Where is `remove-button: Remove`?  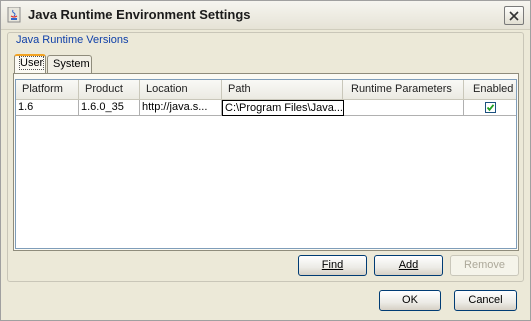 remove-button: Remove is located at coordinates (484, 265).